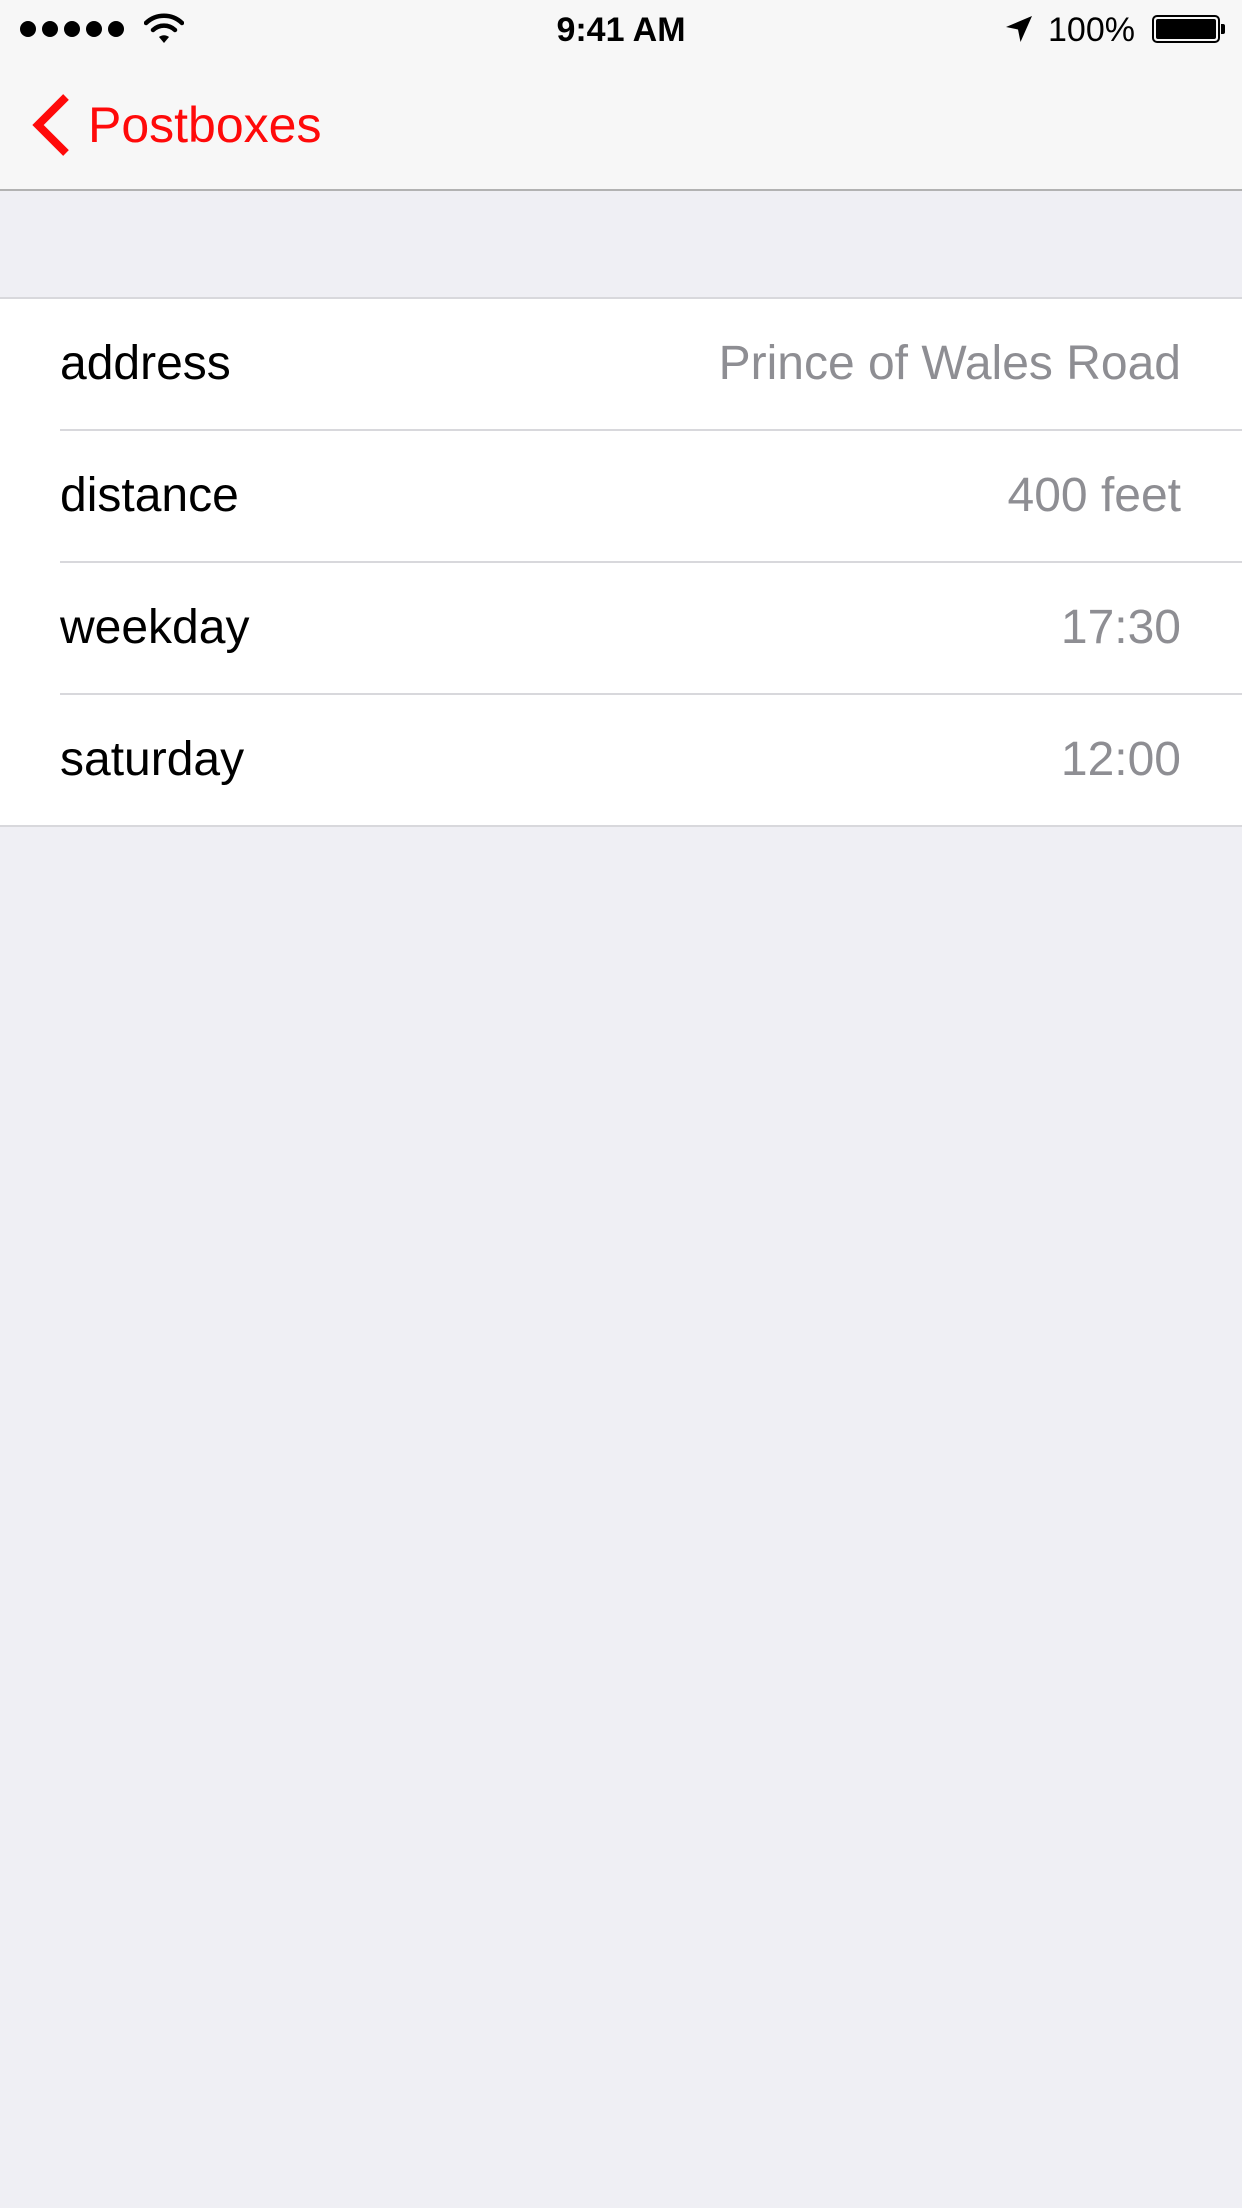 This screenshot has width=1242, height=2208. Describe the element at coordinates (1019, 29) in the screenshot. I see `location-arrow-icon` at that location.